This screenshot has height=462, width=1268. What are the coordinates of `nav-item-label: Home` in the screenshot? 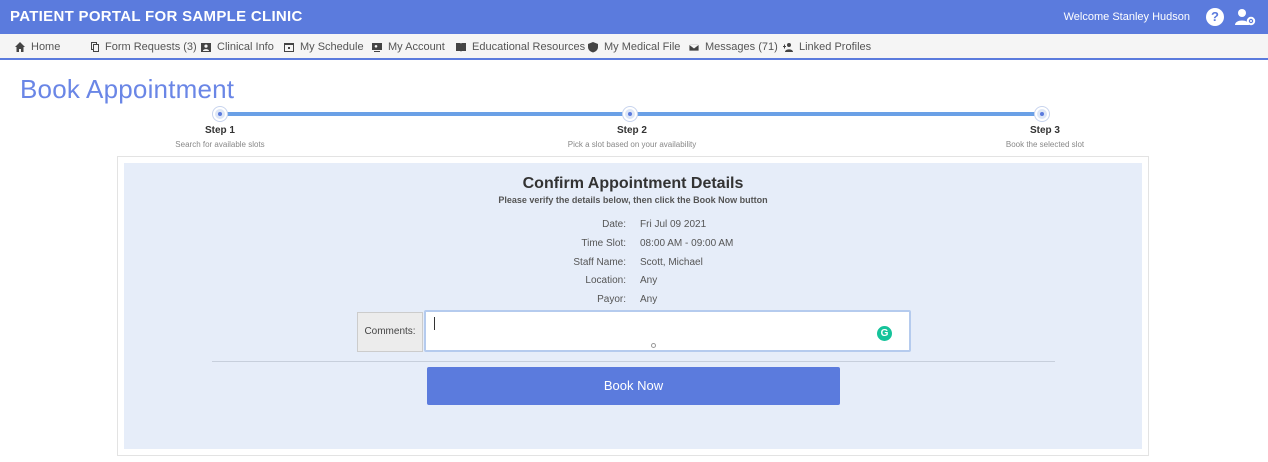 It's located at (46, 47).